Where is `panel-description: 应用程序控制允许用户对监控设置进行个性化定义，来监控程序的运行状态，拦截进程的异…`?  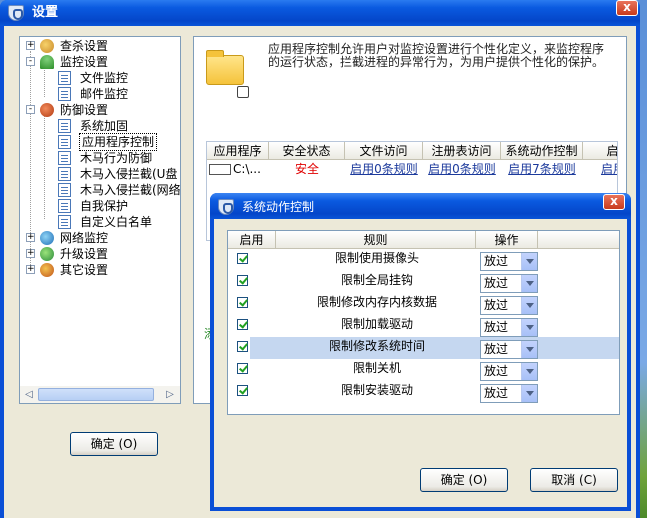
panel-description: 应用程序控制允许用户对监控设置进行个性化定义，来监控程序的运行状态，拦截进程的异… is located at coordinates (436, 55).